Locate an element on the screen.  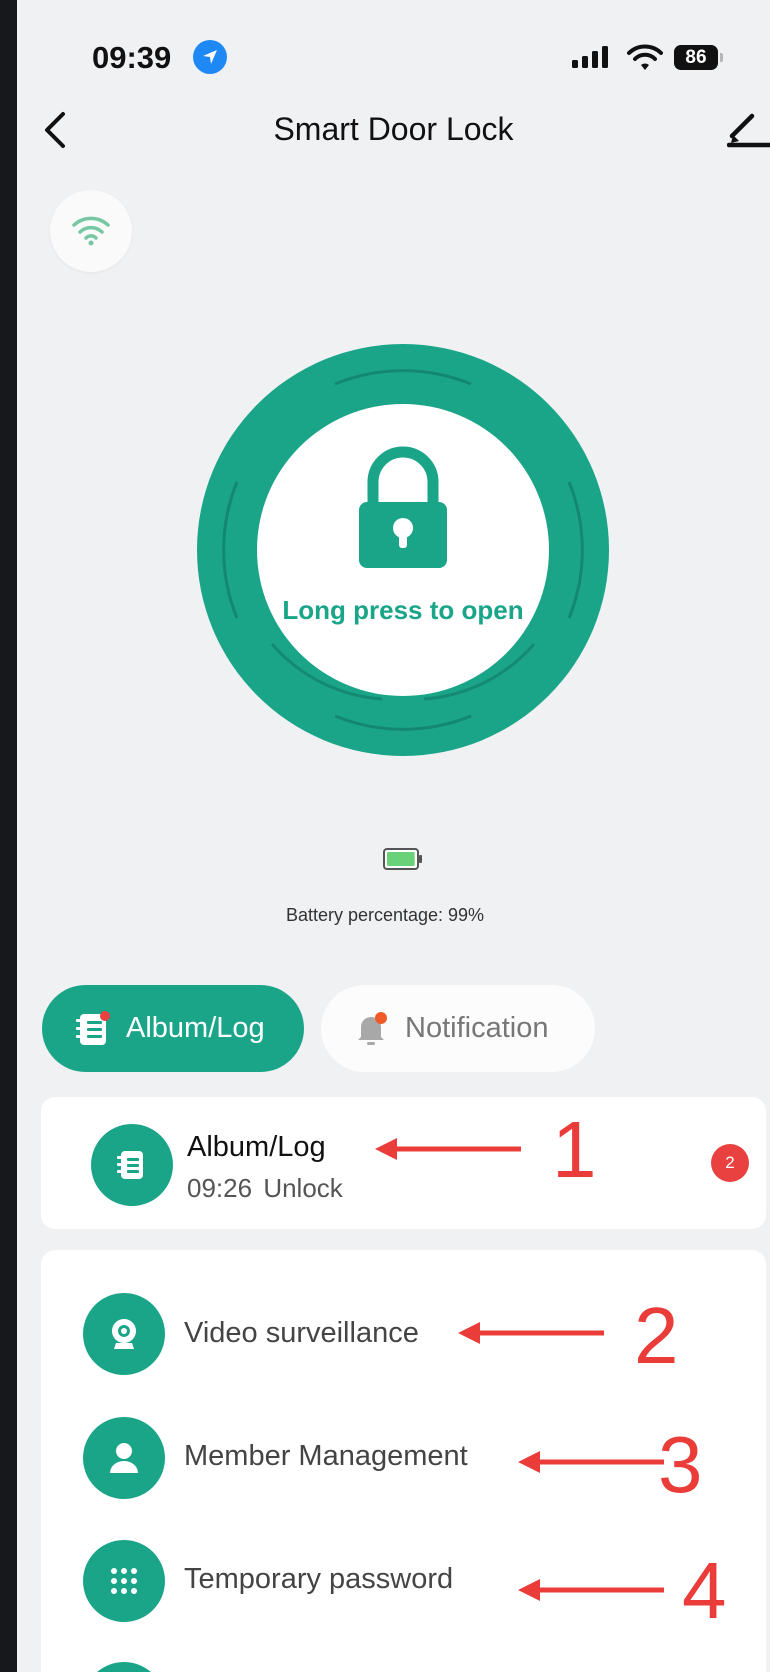
person-icon is located at coordinates (124, 1458).